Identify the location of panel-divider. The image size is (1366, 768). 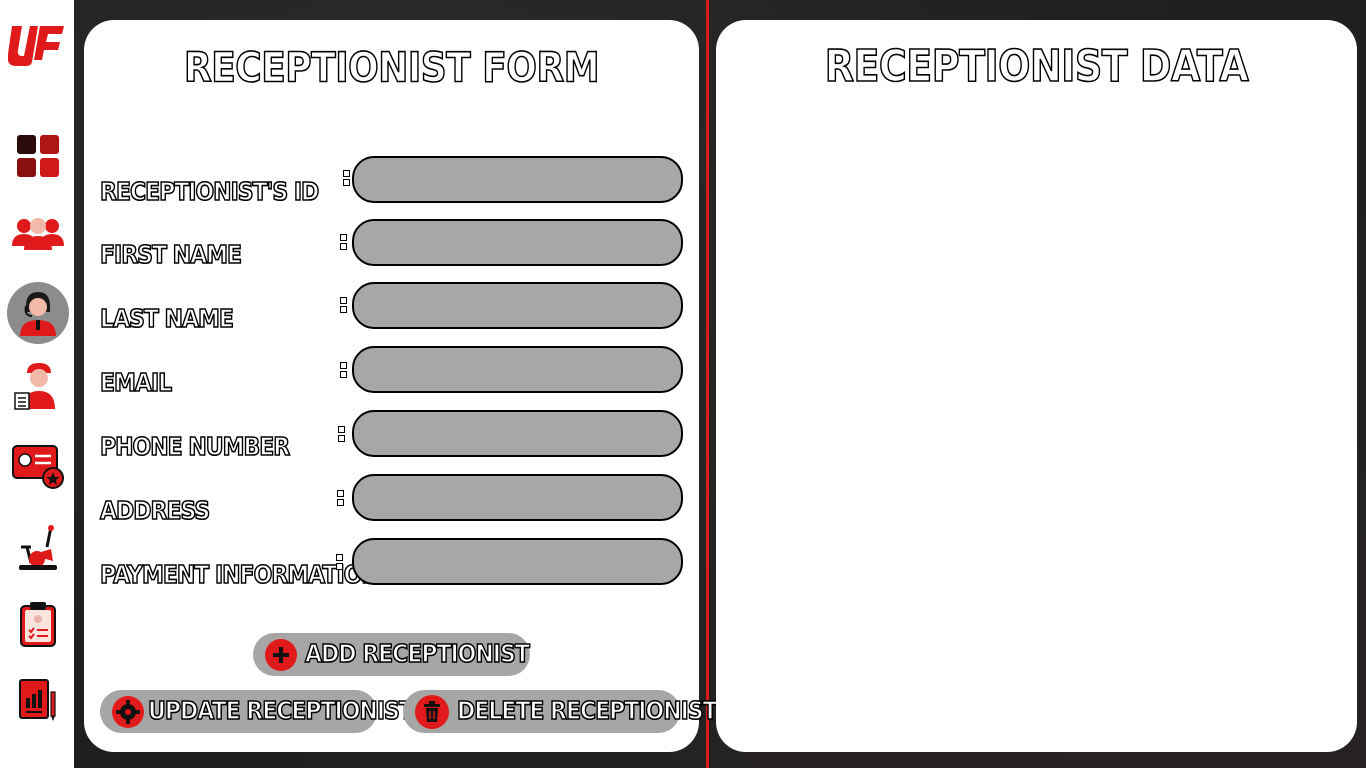
(707, 384).